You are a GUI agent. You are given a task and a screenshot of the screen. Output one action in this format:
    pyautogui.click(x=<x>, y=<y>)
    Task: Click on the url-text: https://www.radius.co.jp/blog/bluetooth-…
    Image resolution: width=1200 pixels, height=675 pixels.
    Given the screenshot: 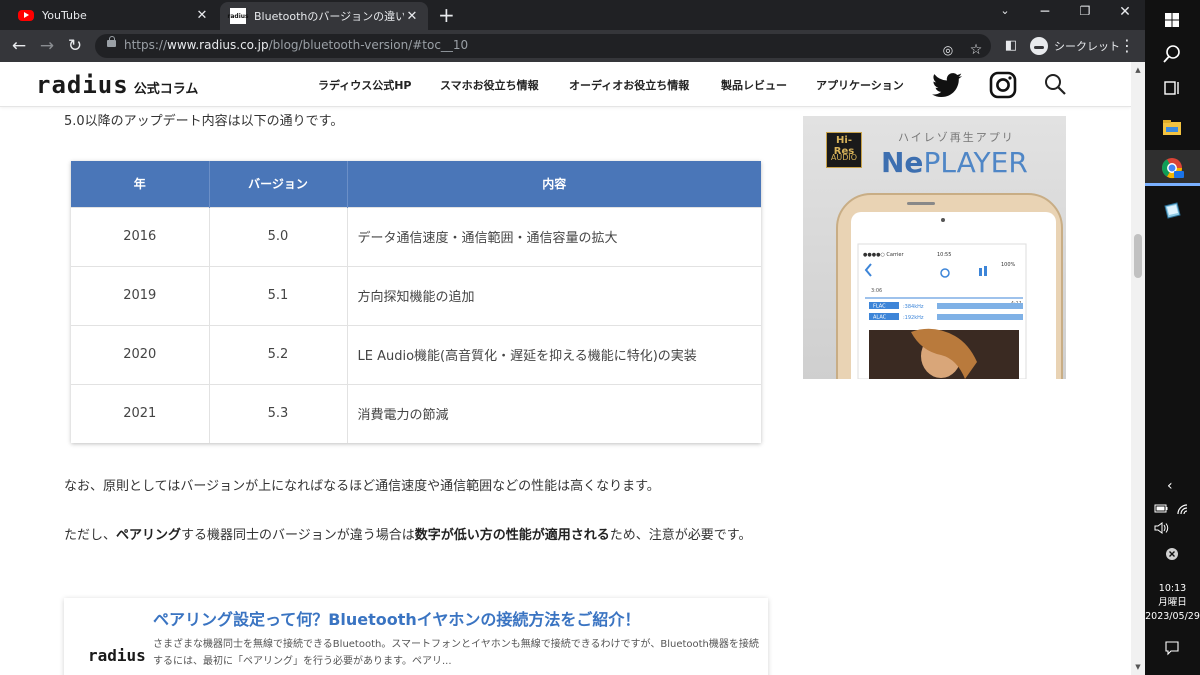 What is the action you would take?
    pyautogui.click(x=296, y=45)
    